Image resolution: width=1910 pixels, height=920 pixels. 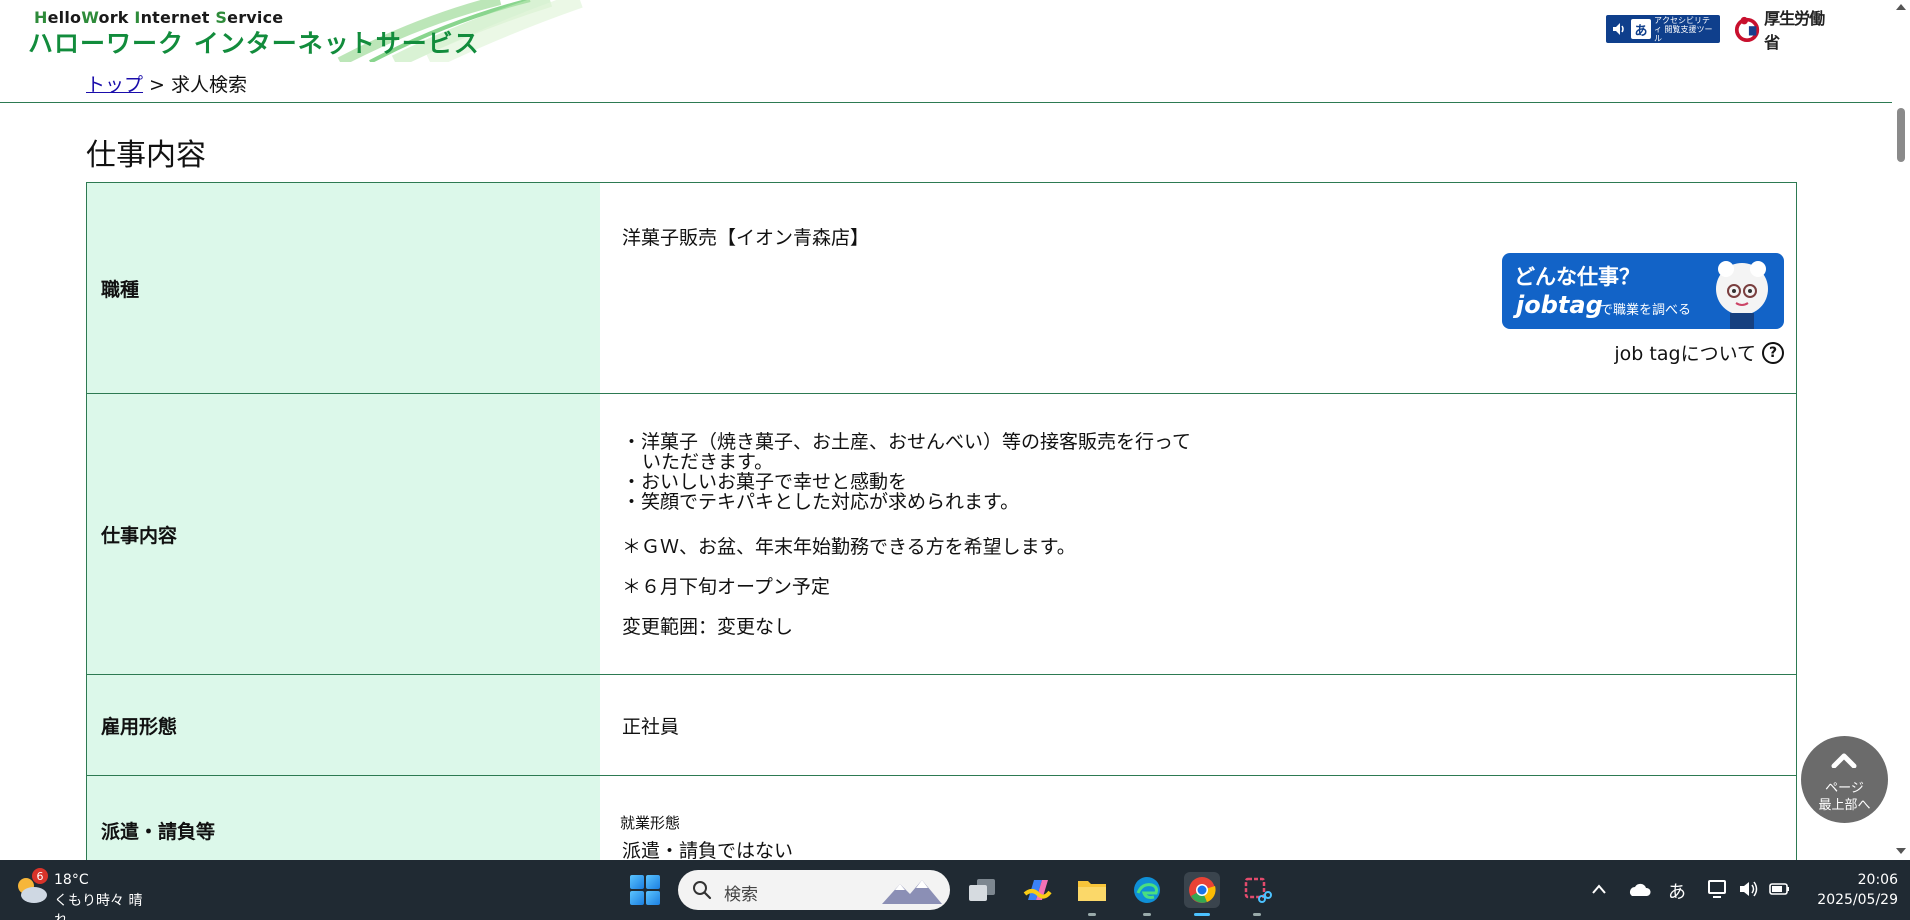 What do you see at coordinates (1257, 894) in the screenshot?
I see `snipping-tool-icon` at bounding box center [1257, 894].